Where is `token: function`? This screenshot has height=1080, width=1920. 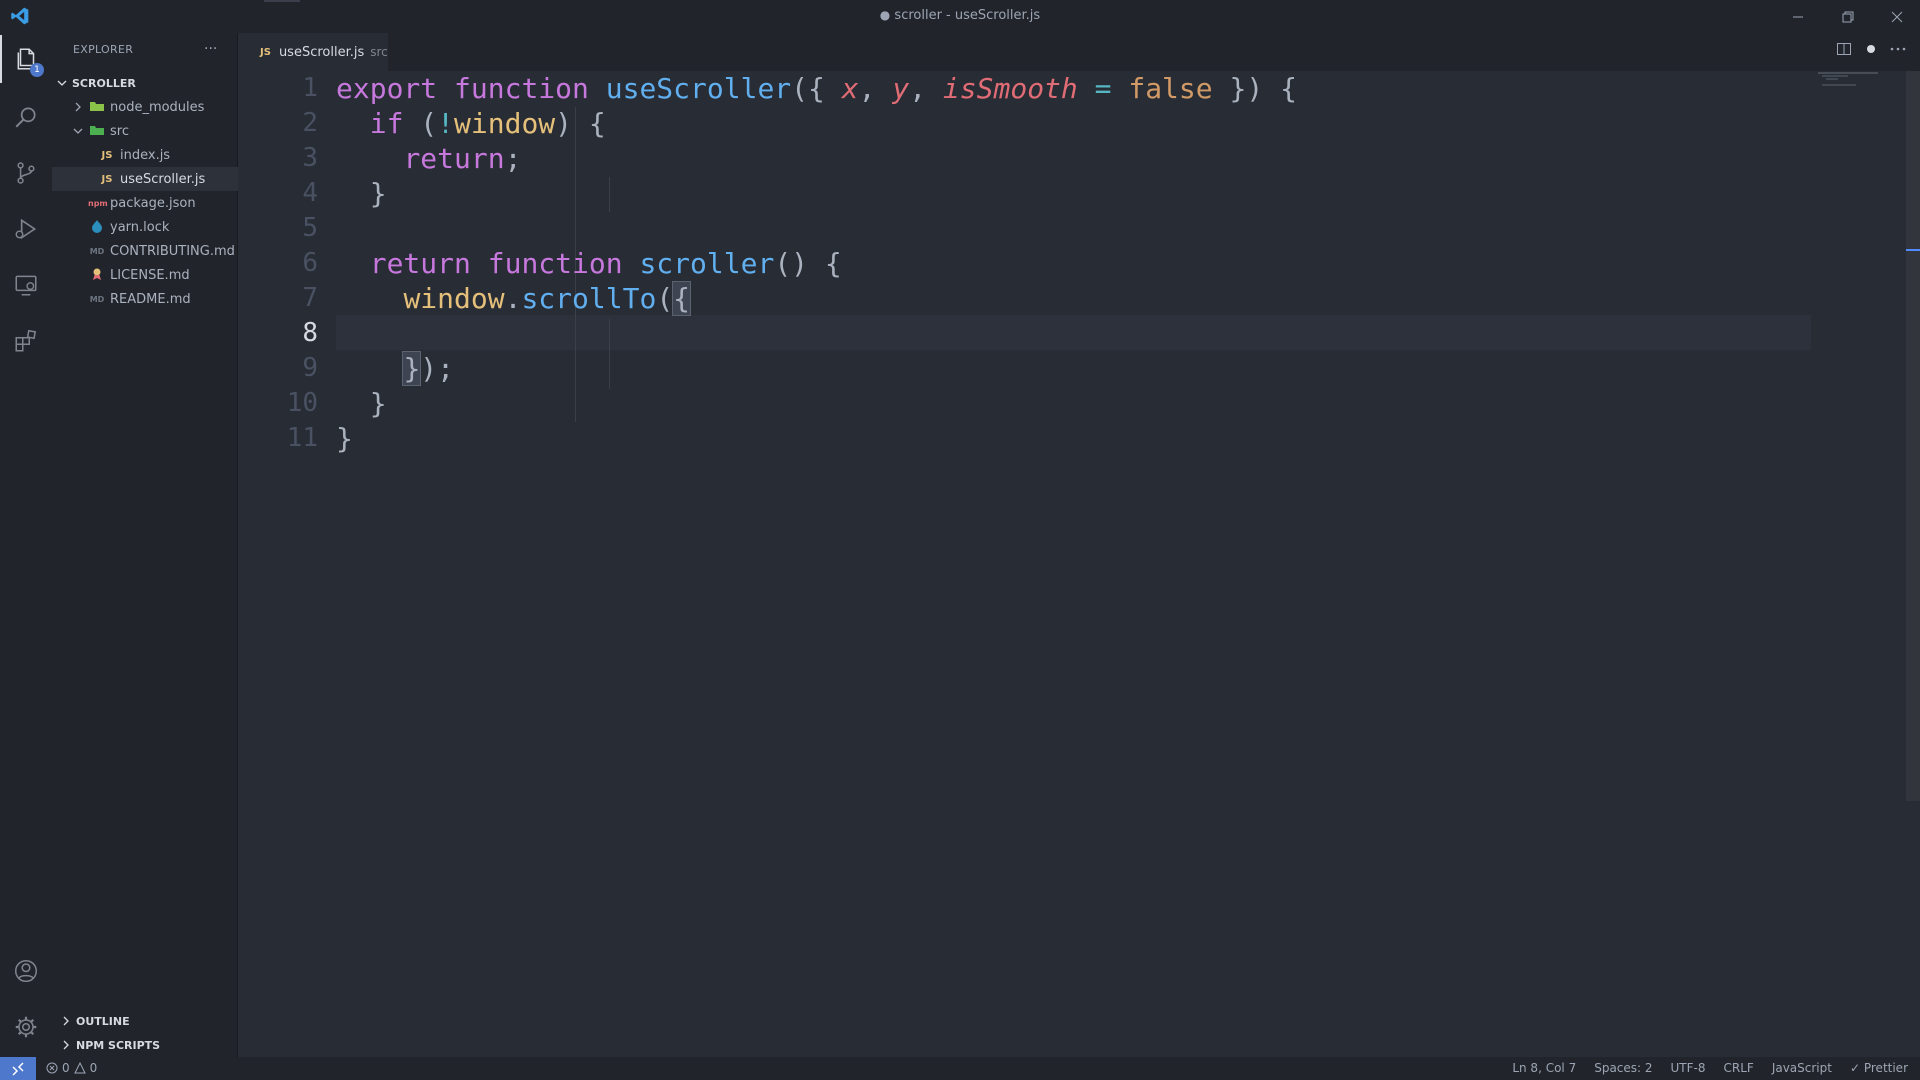
token: function is located at coordinates (521, 88).